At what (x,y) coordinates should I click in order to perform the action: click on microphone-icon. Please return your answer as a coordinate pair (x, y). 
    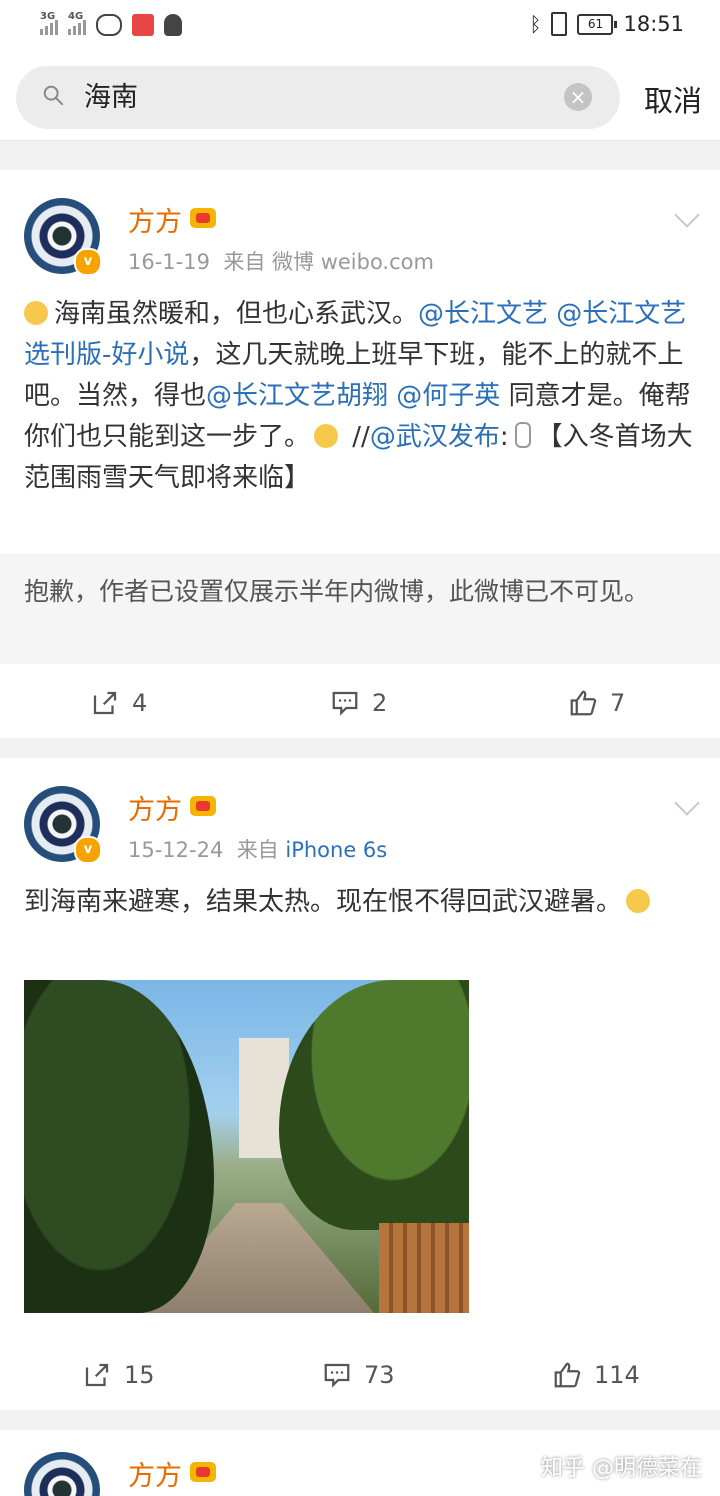
    Looking at the image, I should click on (522, 435).